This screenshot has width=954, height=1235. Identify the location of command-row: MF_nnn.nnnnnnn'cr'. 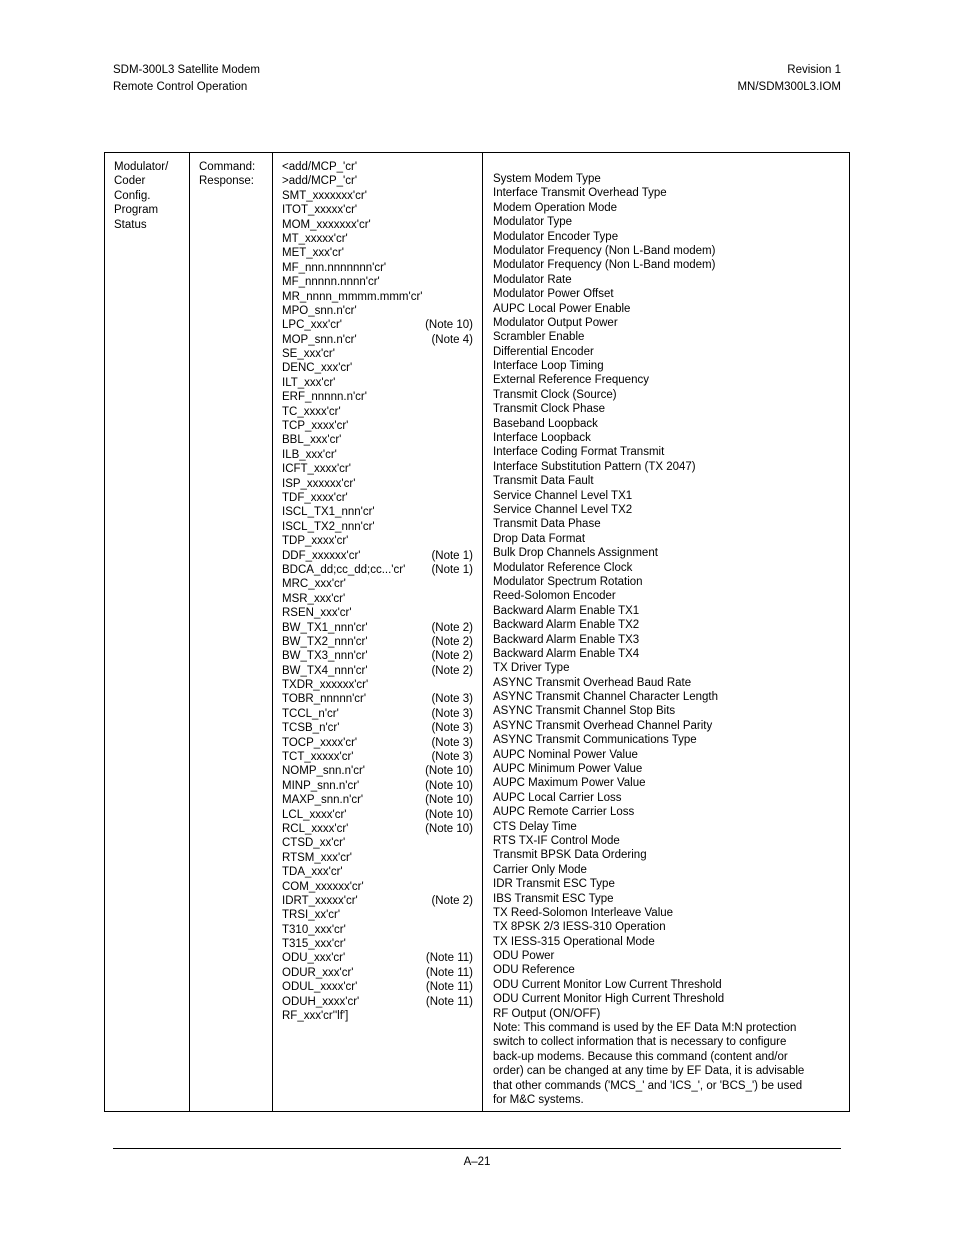
(382, 268).